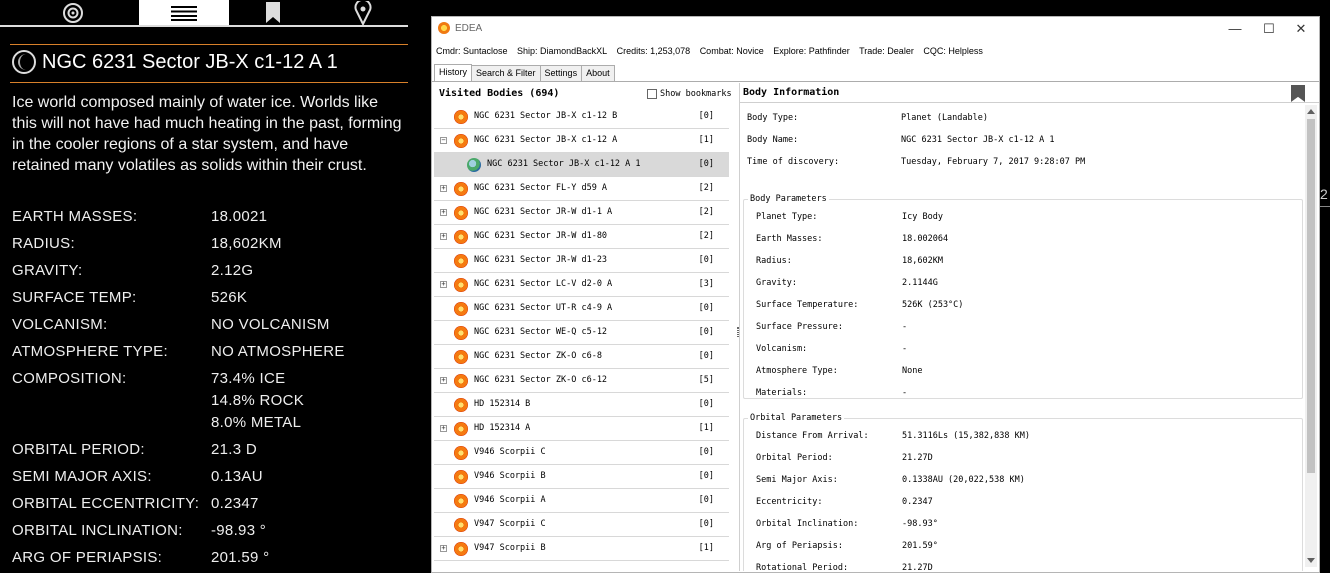  Describe the element at coordinates (1298, 93) in the screenshot. I see `bookmark-icon` at that location.